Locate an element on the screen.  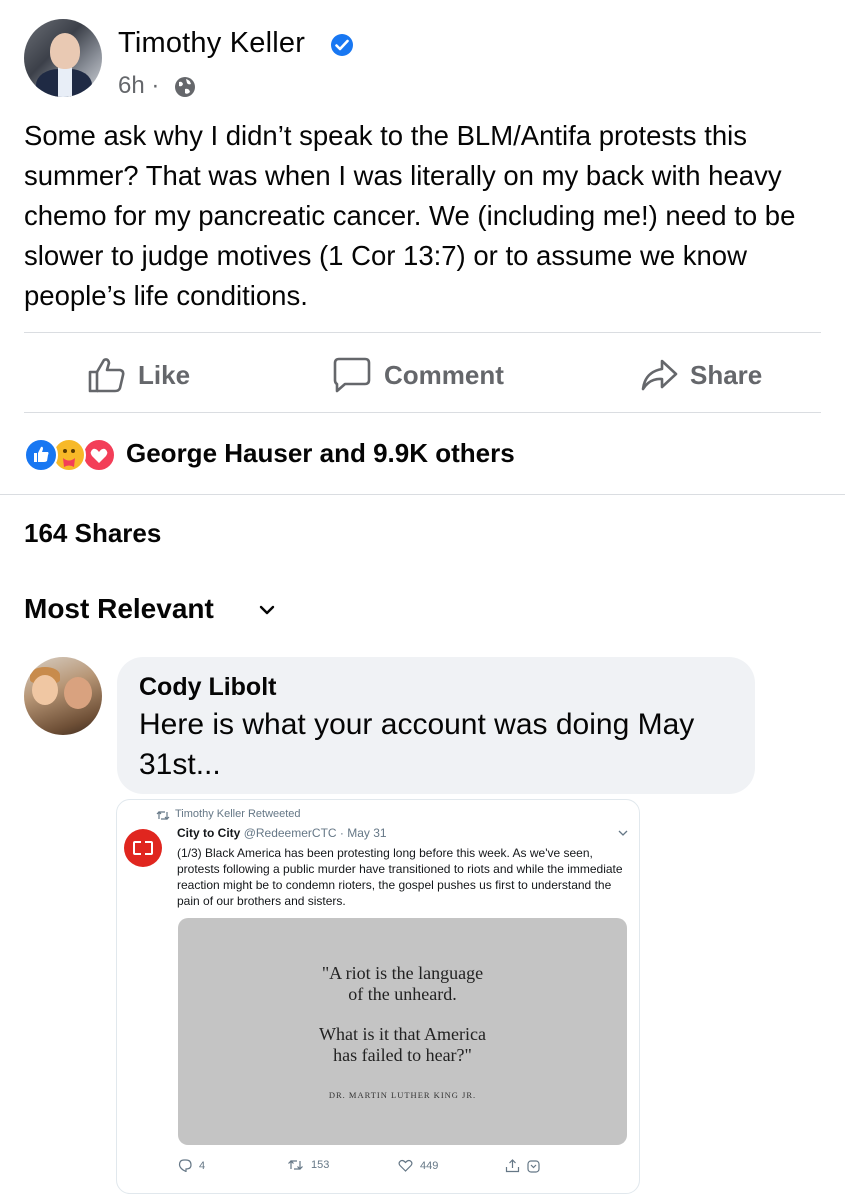
heart-icon is located at coordinates (405, 1165).